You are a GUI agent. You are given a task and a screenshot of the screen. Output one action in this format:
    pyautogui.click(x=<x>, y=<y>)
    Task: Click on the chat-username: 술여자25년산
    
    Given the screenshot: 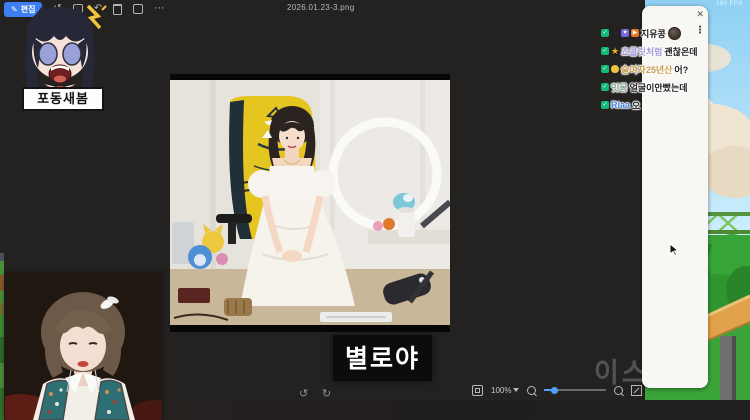 What is the action you would take?
    pyautogui.click(x=646, y=69)
    